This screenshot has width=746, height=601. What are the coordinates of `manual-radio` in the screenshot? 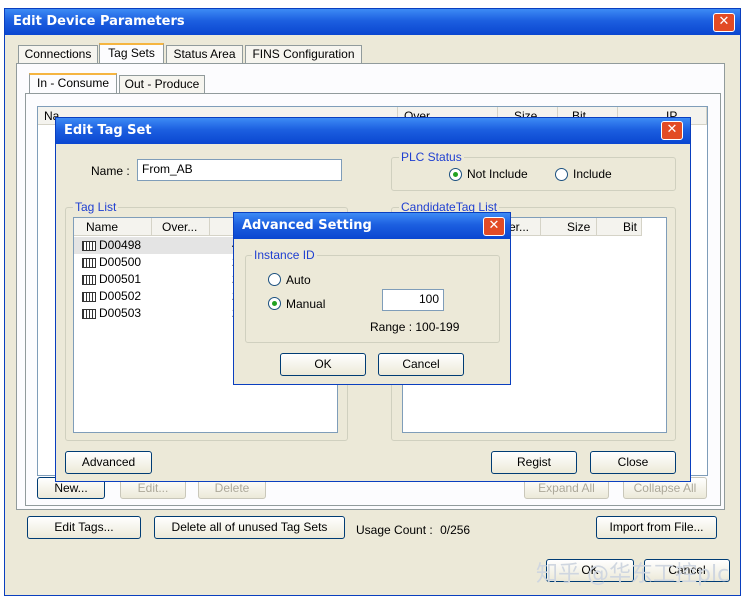 It's located at (274, 303).